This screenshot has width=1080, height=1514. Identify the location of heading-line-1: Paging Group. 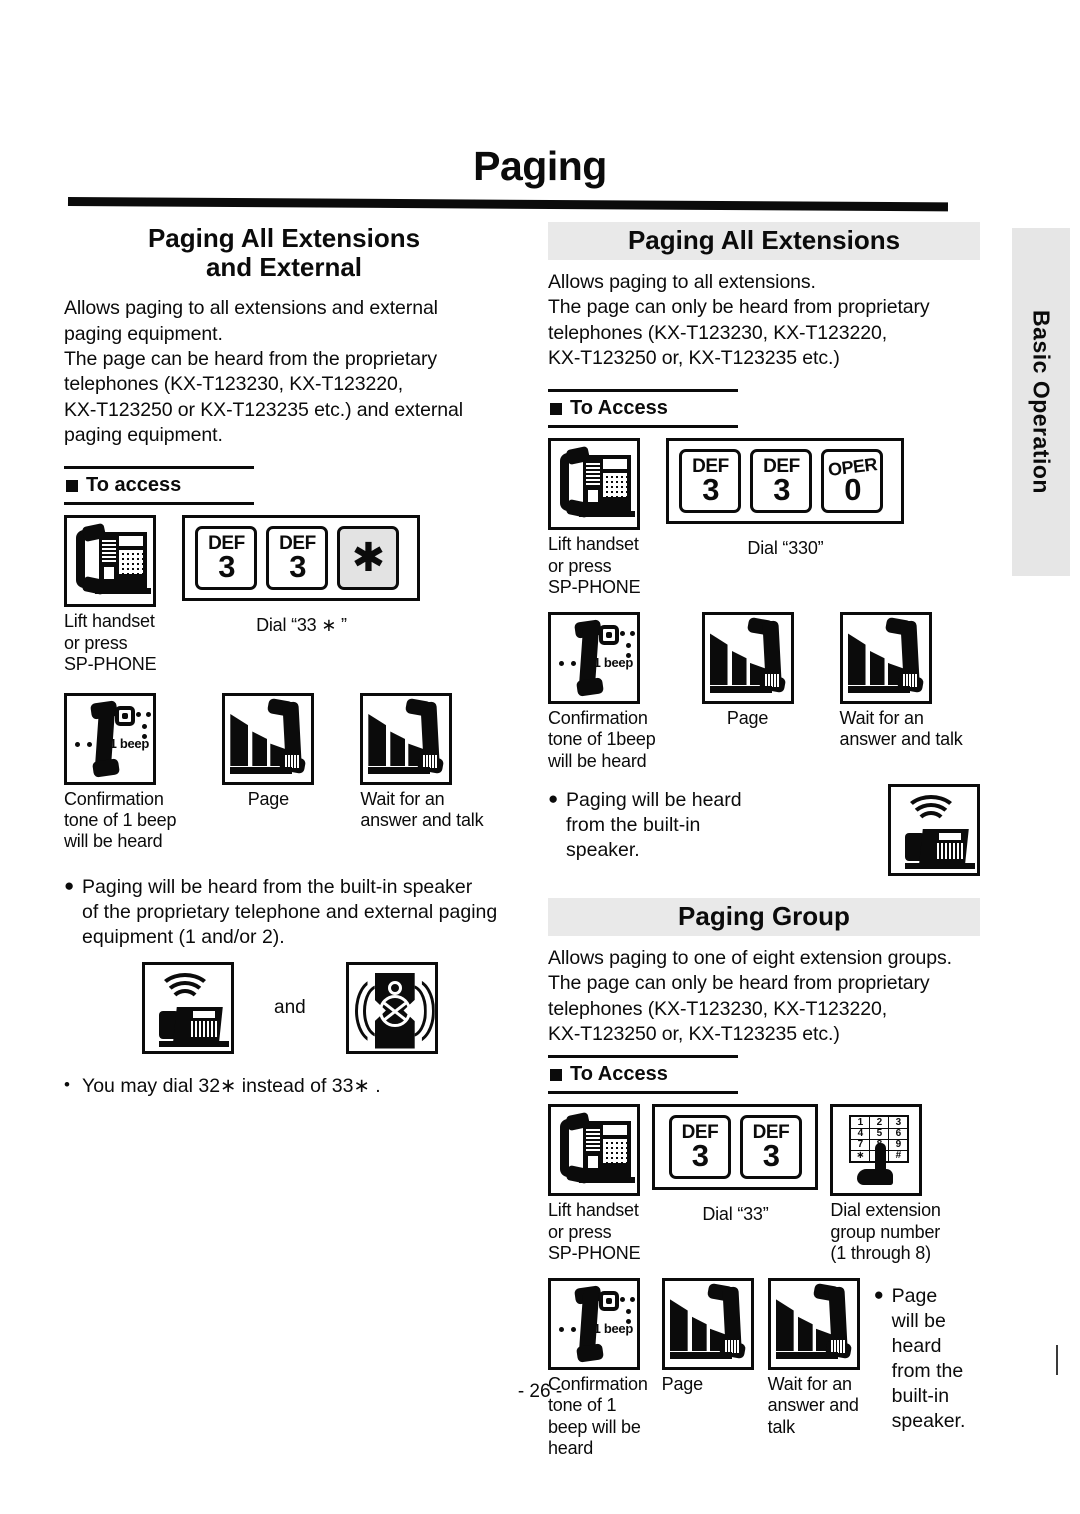
(764, 915).